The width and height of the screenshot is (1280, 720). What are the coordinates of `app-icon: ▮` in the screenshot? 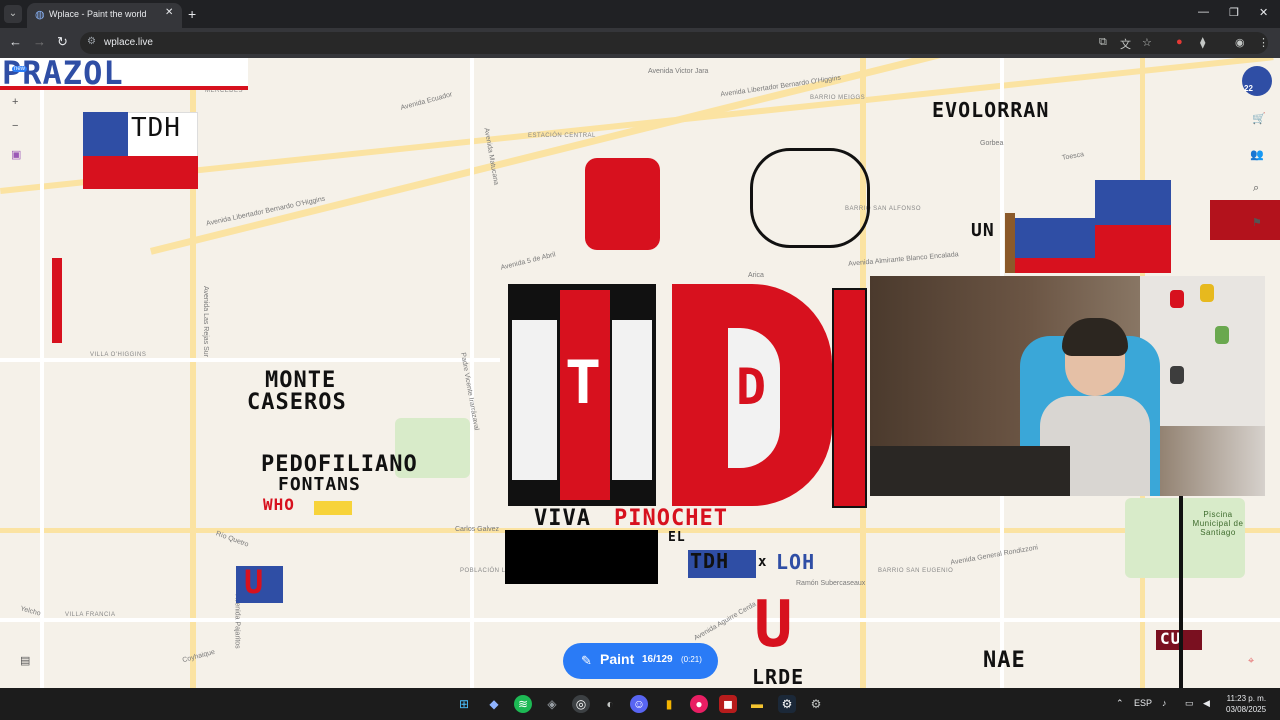 It's located at (669, 704).